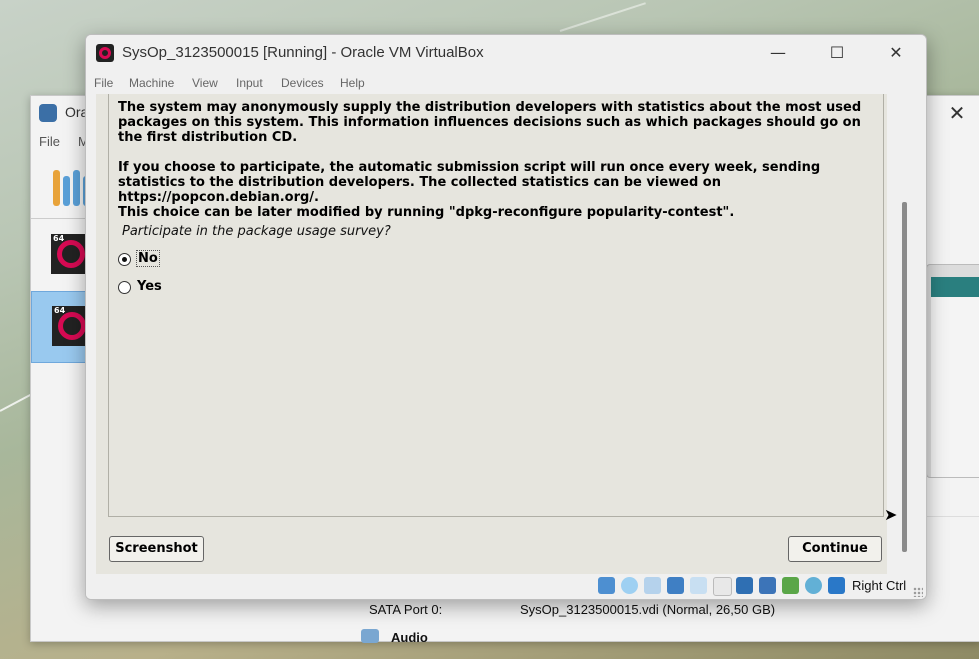 This screenshot has width=979, height=659. Describe the element at coordinates (48, 113) in the screenshot. I see `virtualbox-logo-icon` at that location.